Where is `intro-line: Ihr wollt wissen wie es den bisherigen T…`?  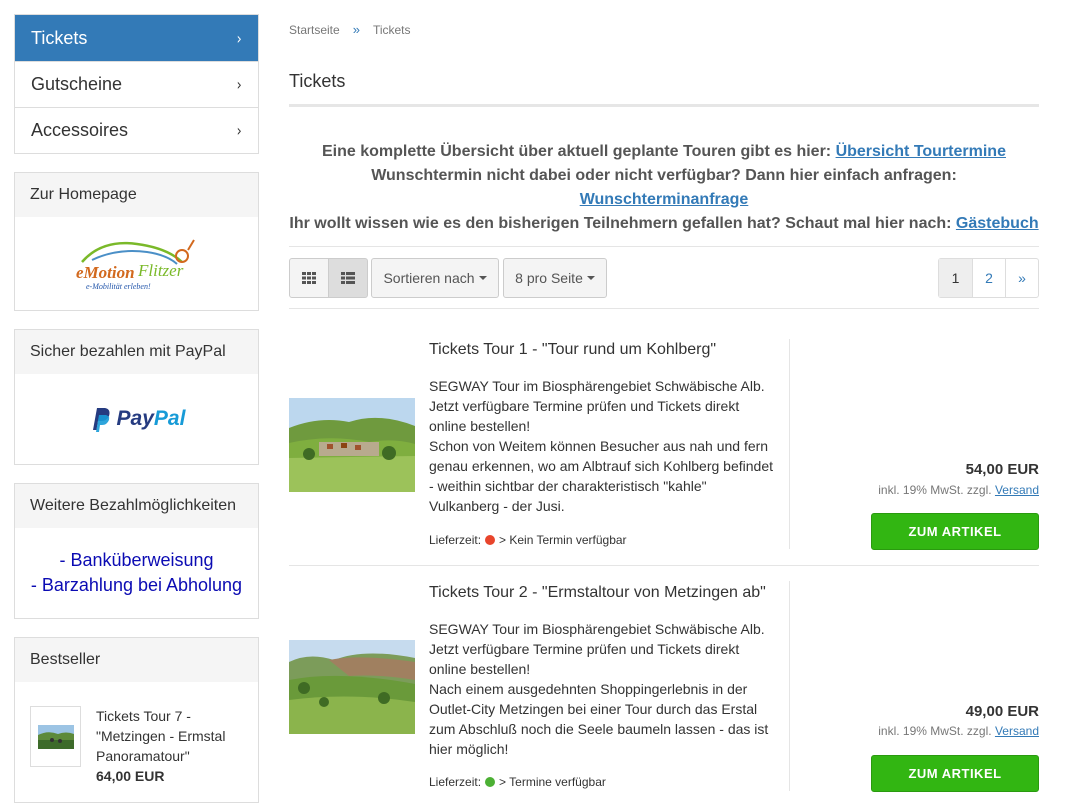 intro-line: Ihr wollt wissen wie es den bisherigen T… is located at coordinates (622, 223).